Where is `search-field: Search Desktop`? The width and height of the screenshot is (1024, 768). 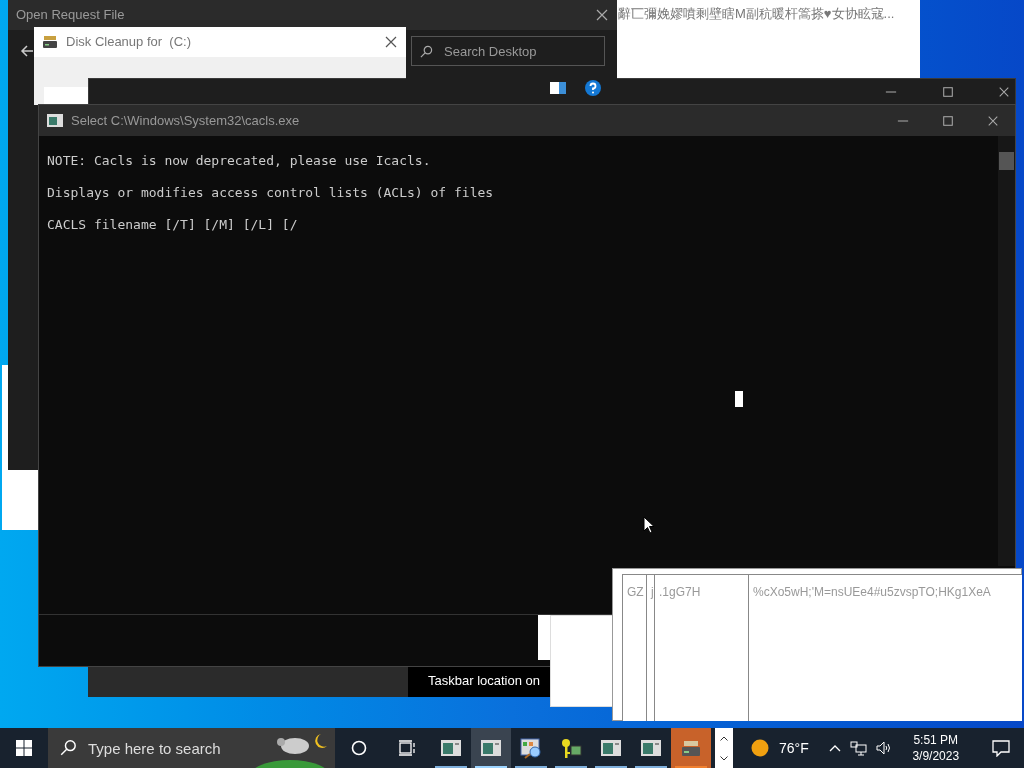 search-field: Search Desktop is located at coordinates (508, 51).